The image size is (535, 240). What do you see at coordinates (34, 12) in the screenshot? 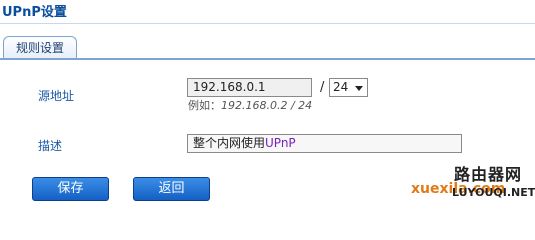
I see `page-title: UPnP设置` at bounding box center [34, 12].